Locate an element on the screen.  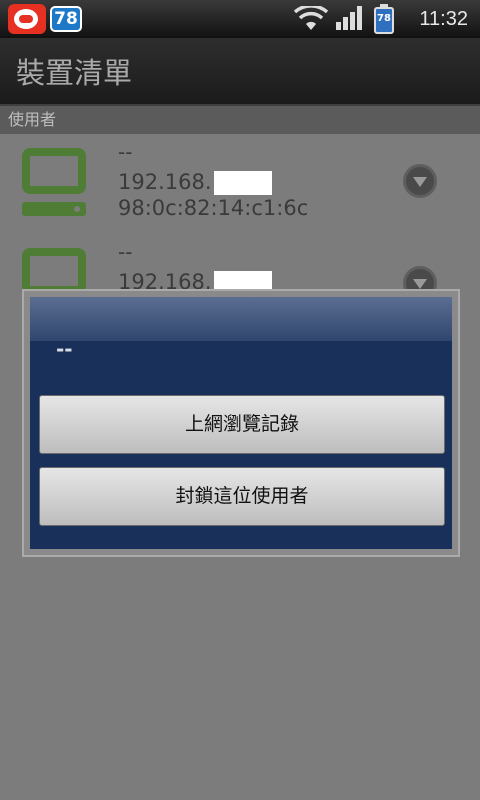
app-logo-icon is located at coordinates (27, 19).